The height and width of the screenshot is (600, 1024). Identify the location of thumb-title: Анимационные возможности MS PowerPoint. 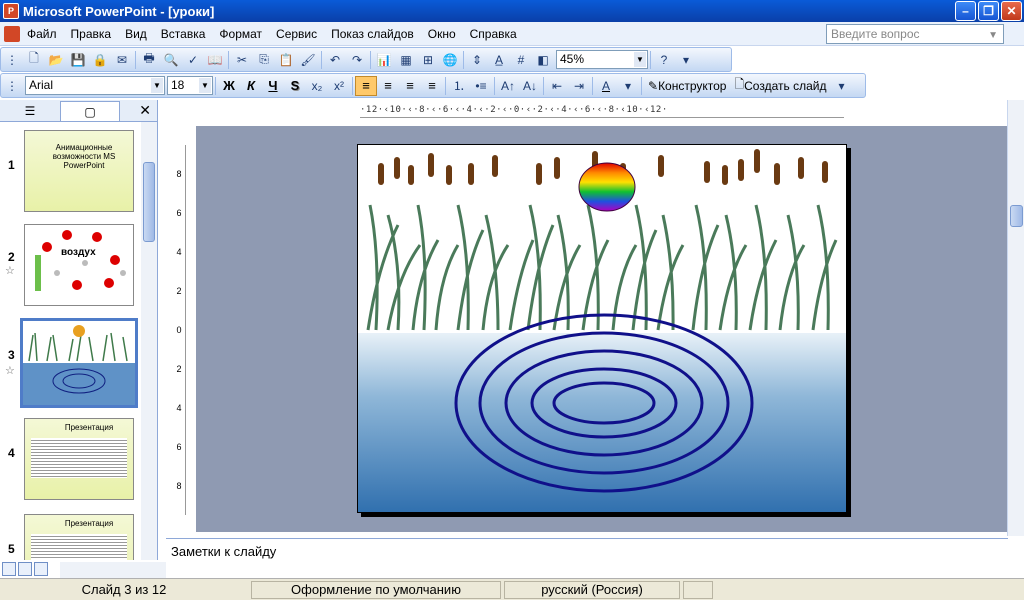
(84, 156).